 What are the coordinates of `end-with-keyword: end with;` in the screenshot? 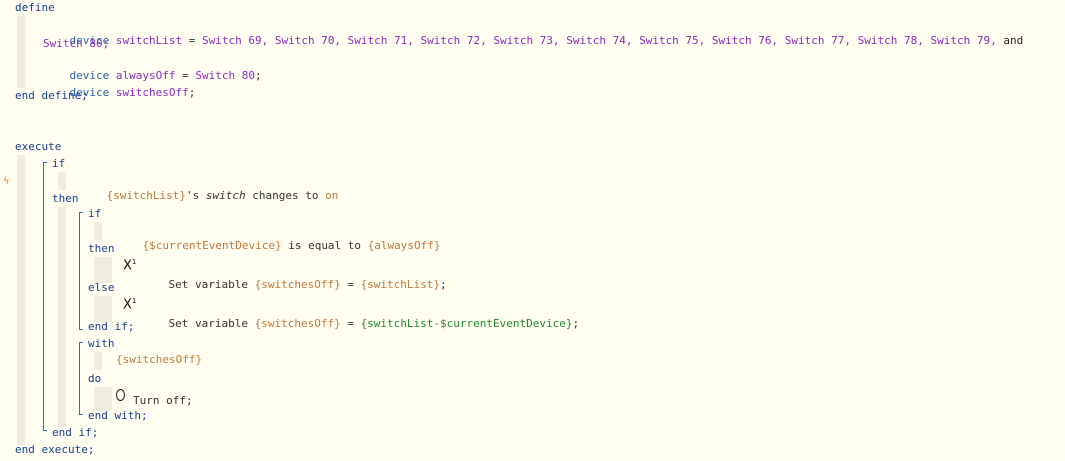 It's located at (118, 415).